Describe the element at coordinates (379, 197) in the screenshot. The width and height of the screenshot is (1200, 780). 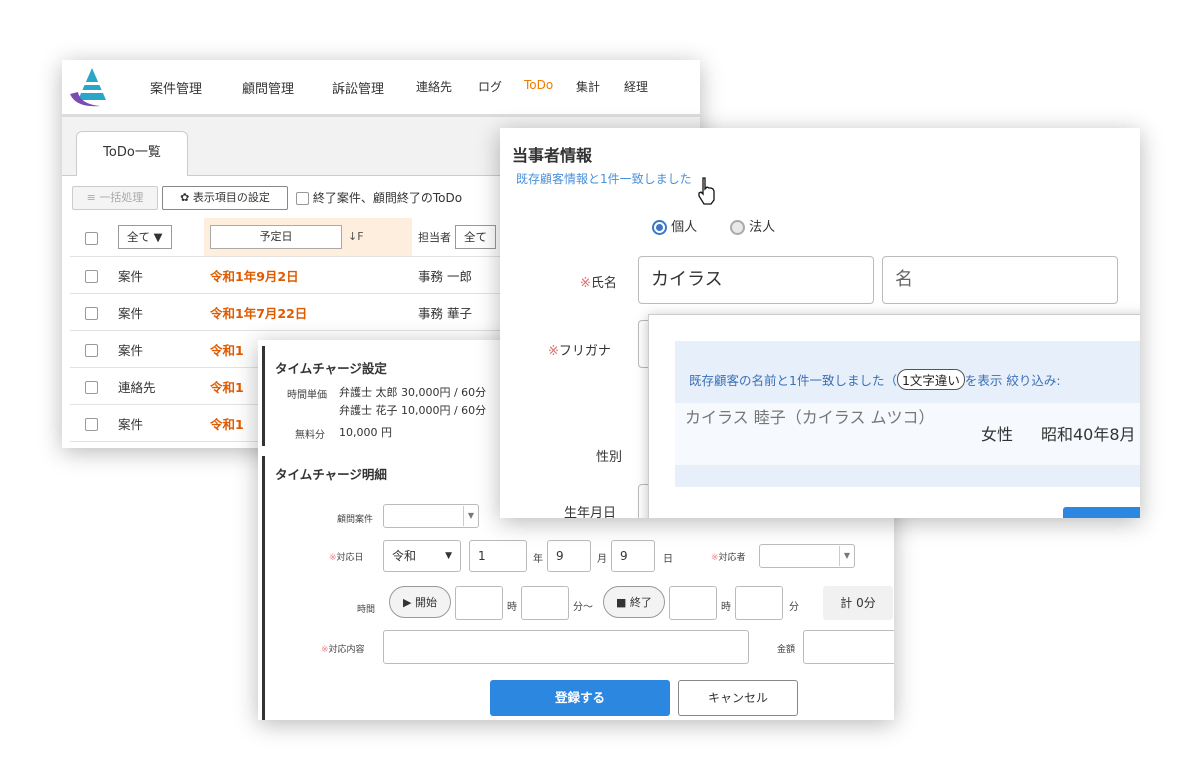
I see `include-closed-filter: 終了案件、顧問終了のToDo` at that location.